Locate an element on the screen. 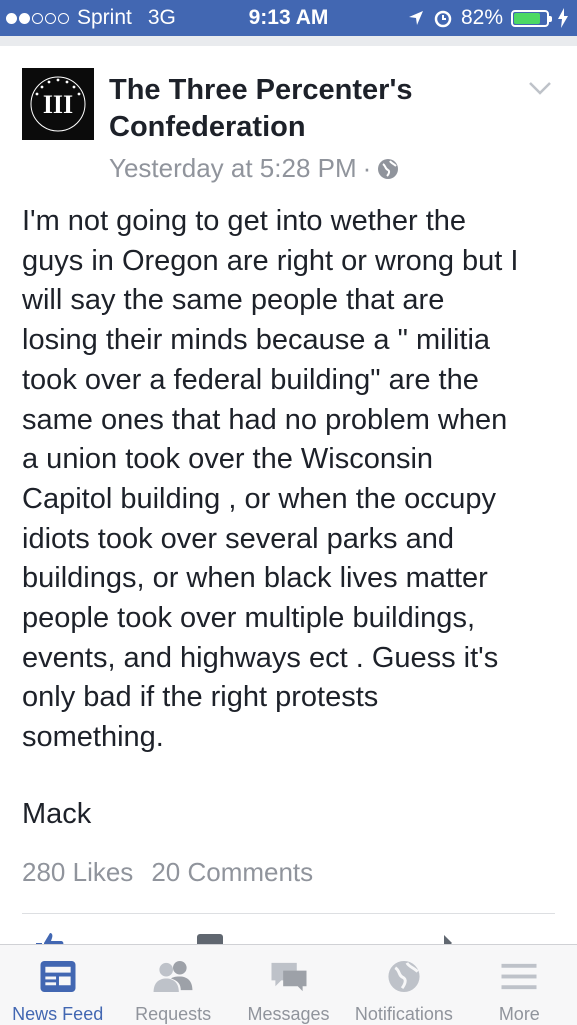  battery-percent: 82% is located at coordinates (481, 17).